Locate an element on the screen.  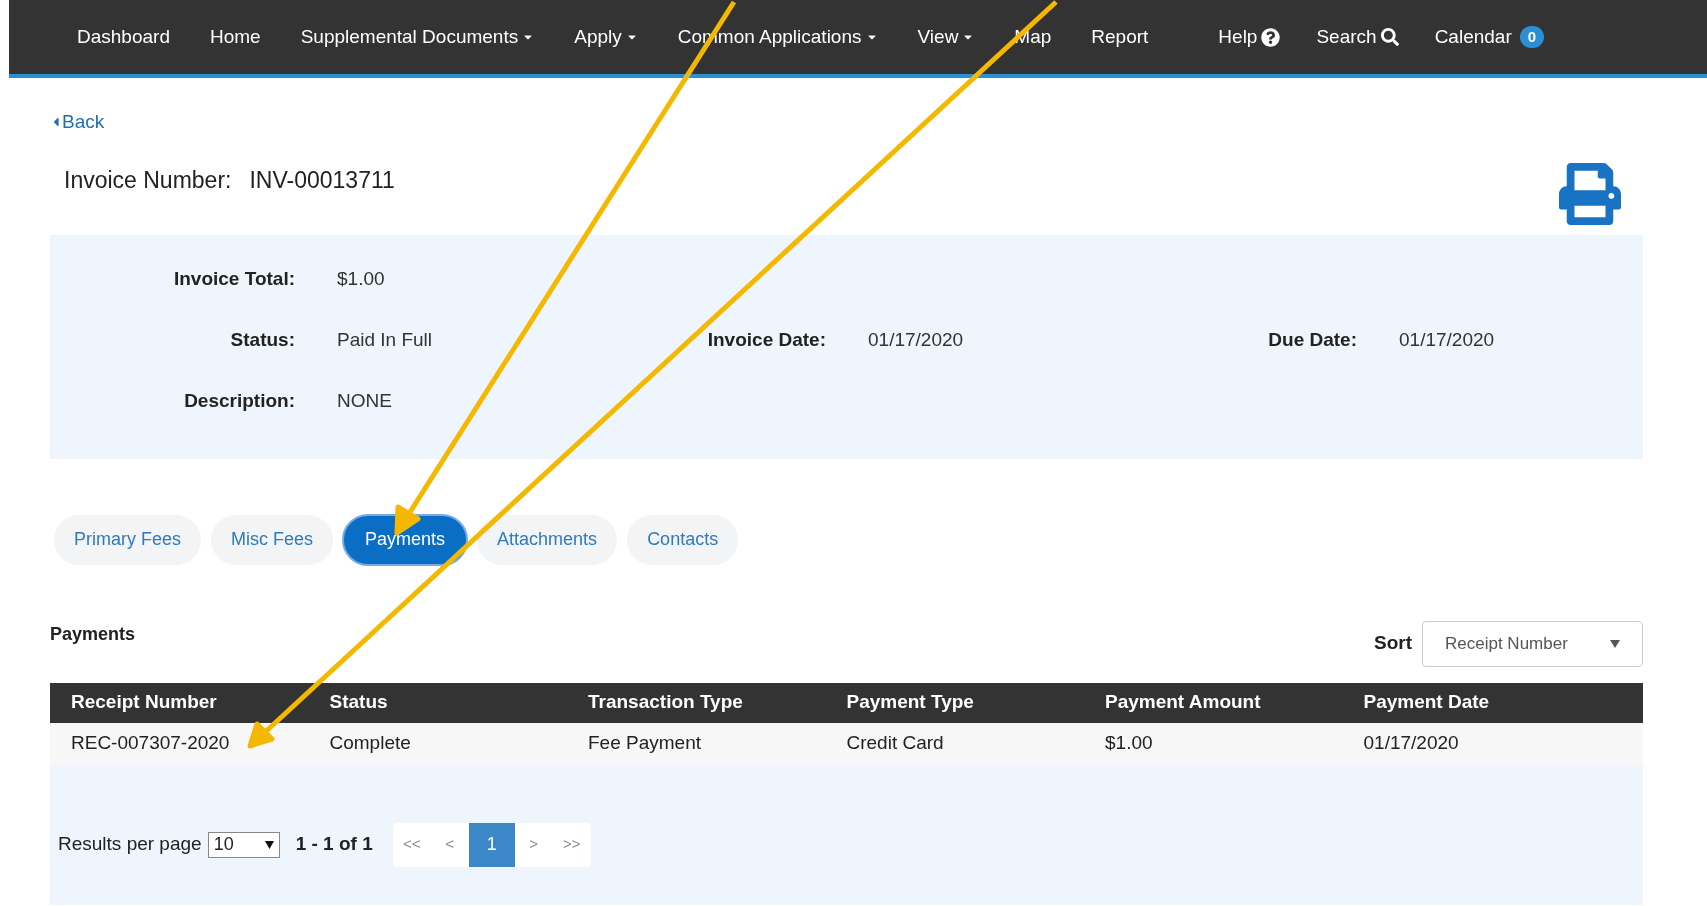
field-value: NONE is located at coordinates (365, 400).